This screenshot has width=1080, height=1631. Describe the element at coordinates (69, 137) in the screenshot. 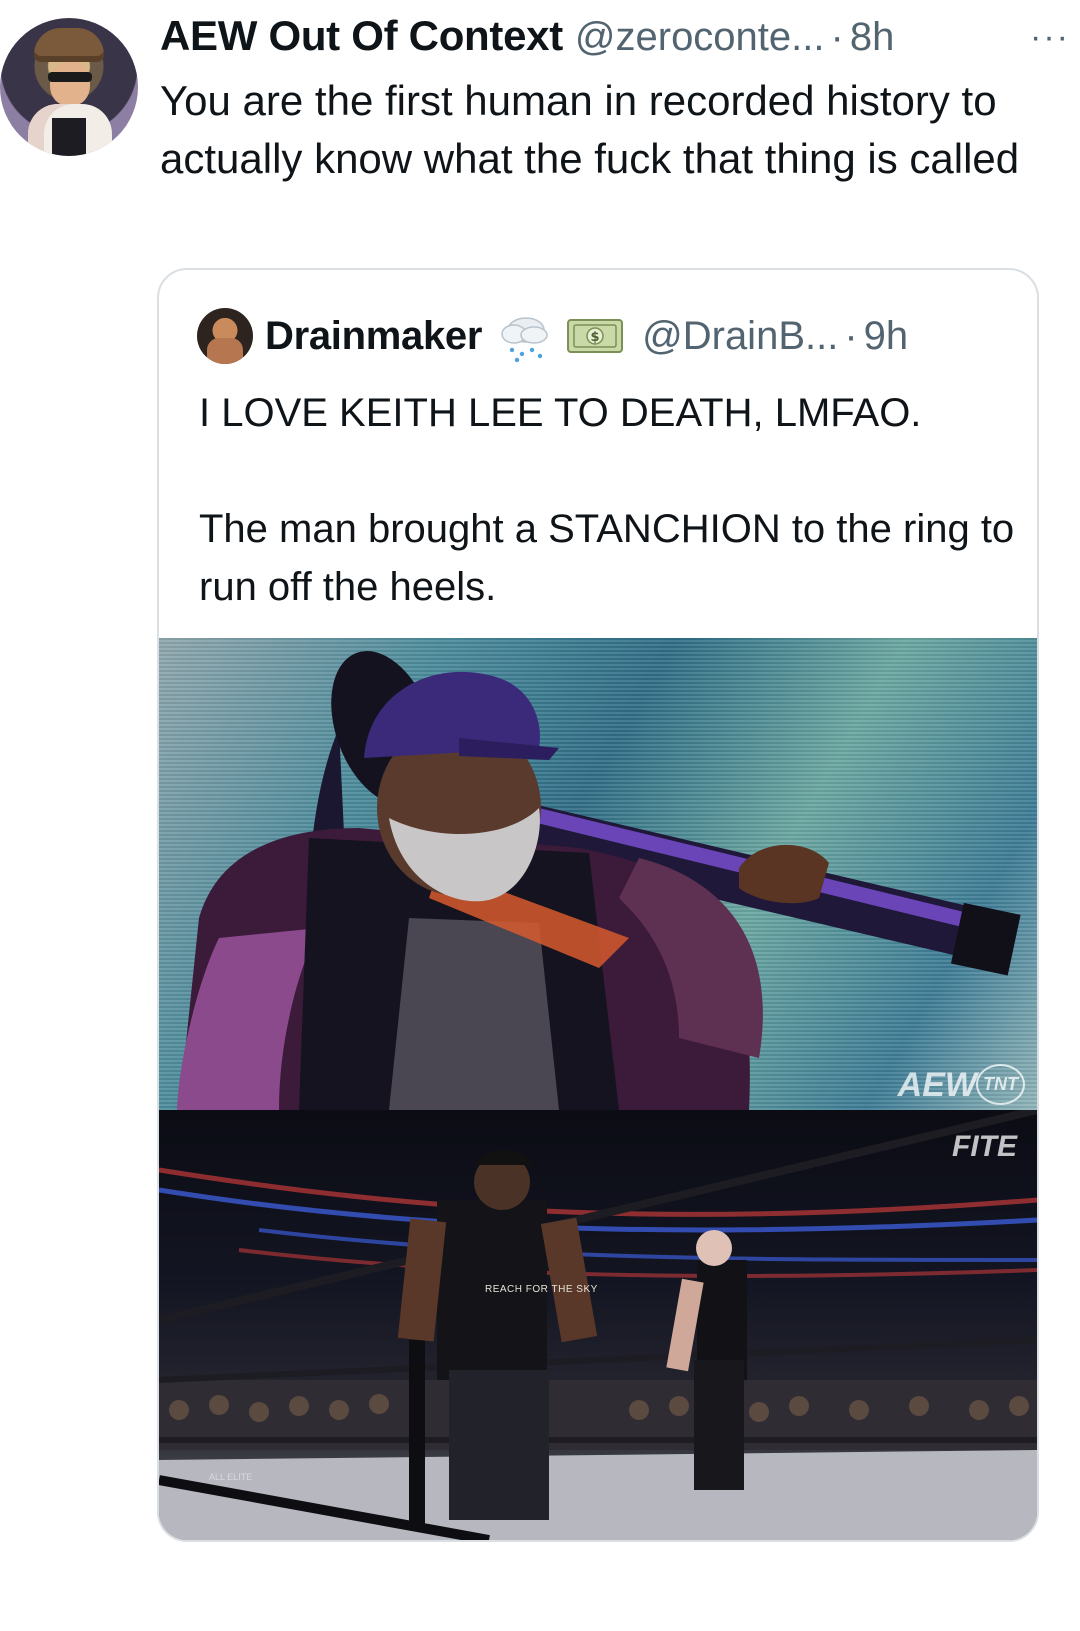

I see `avatar-shirt-shape` at that location.